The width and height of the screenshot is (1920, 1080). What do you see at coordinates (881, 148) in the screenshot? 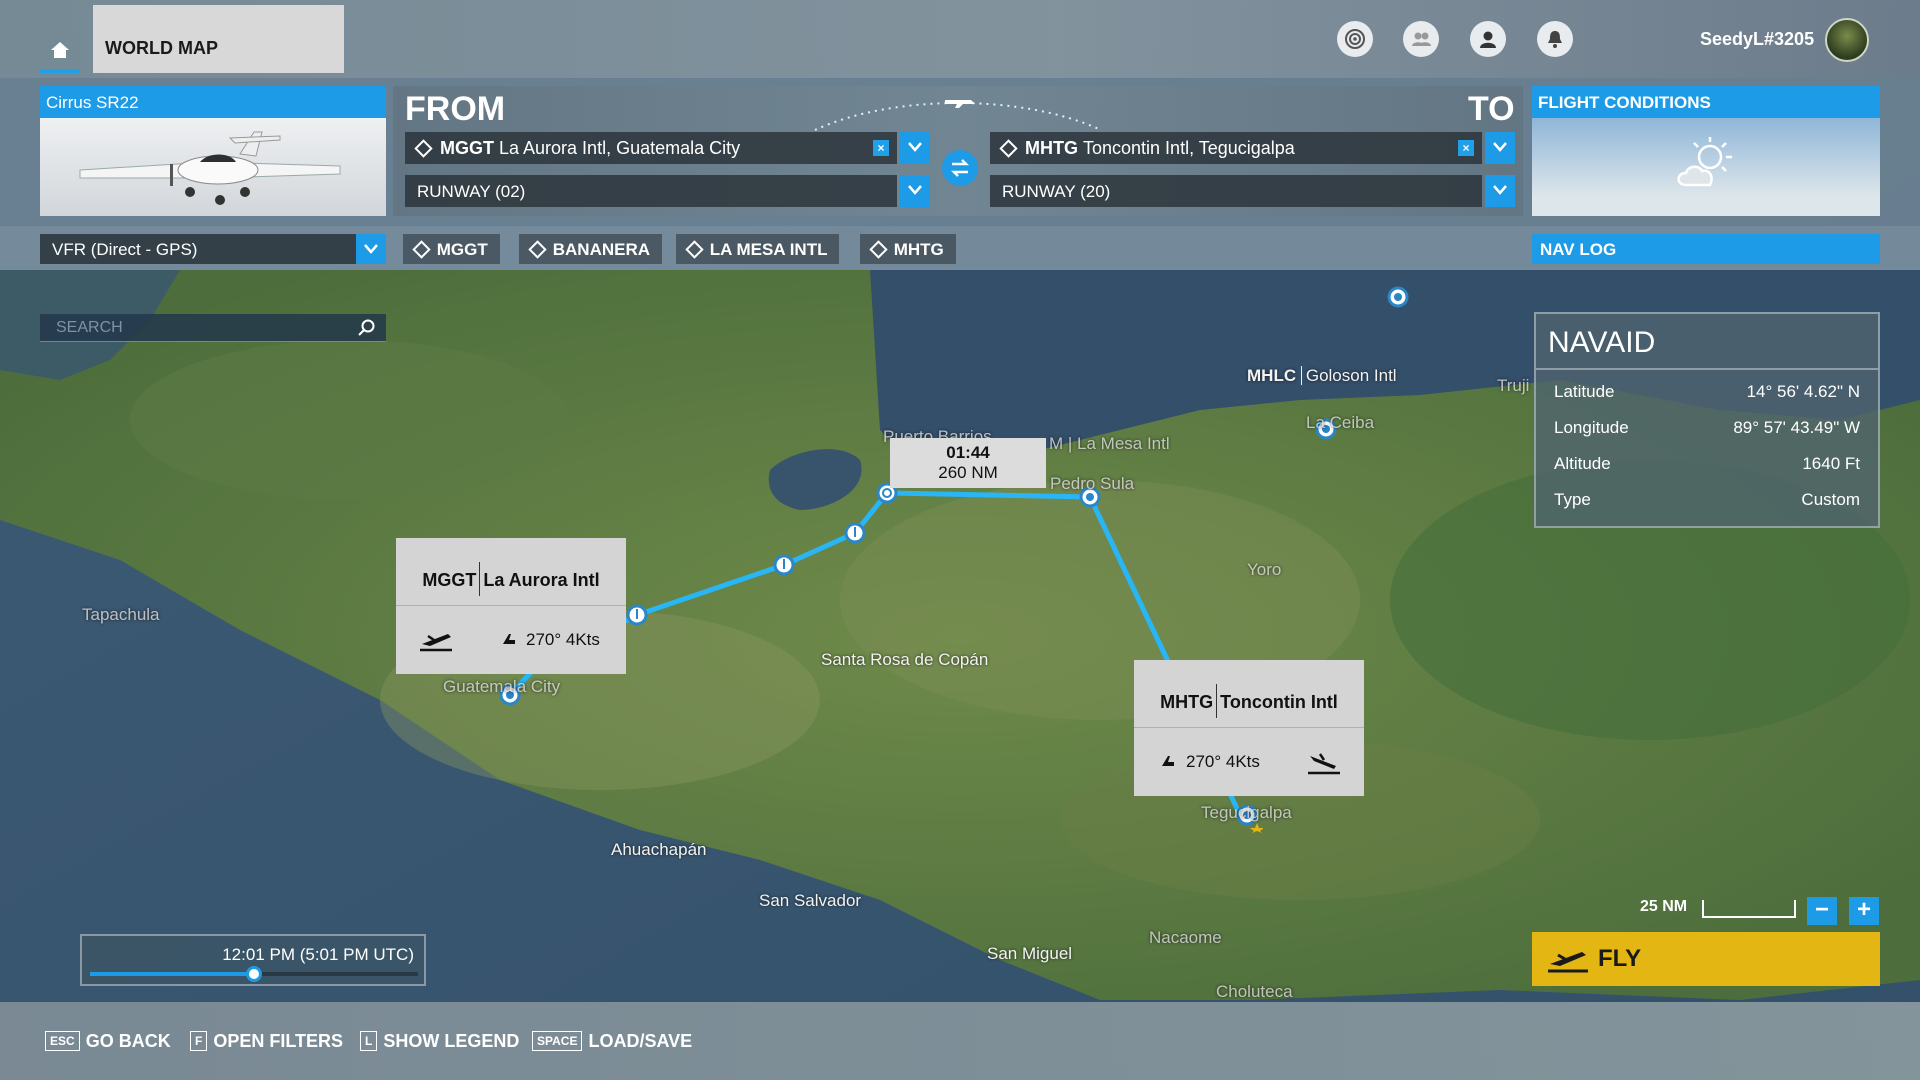
I see `departure-clear-button: ×` at bounding box center [881, 148].